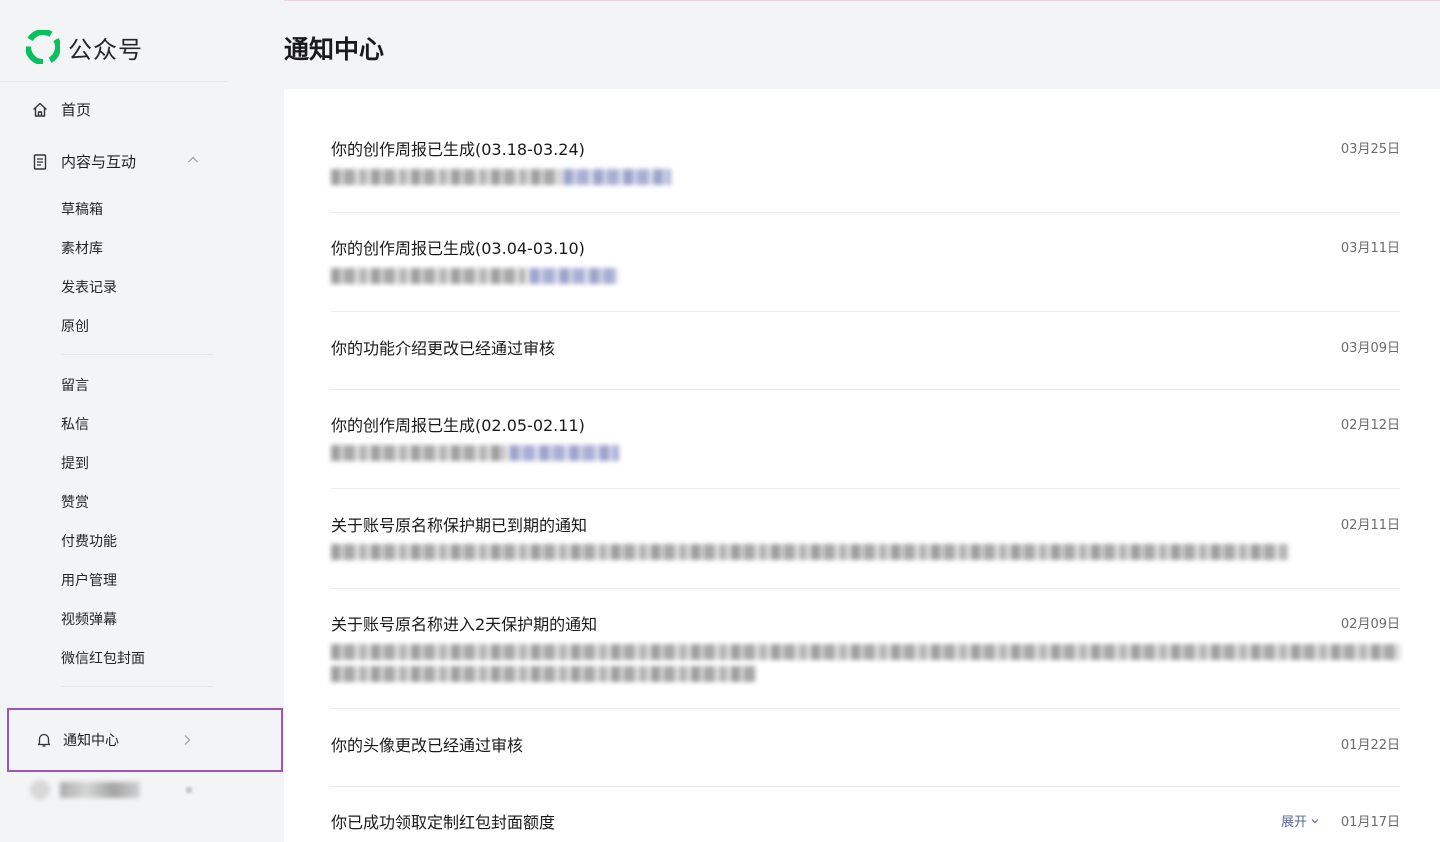 Image resolution: width=1440 pixels, height=842 pixels. I want to click on account-switcher, so click(111, 790).